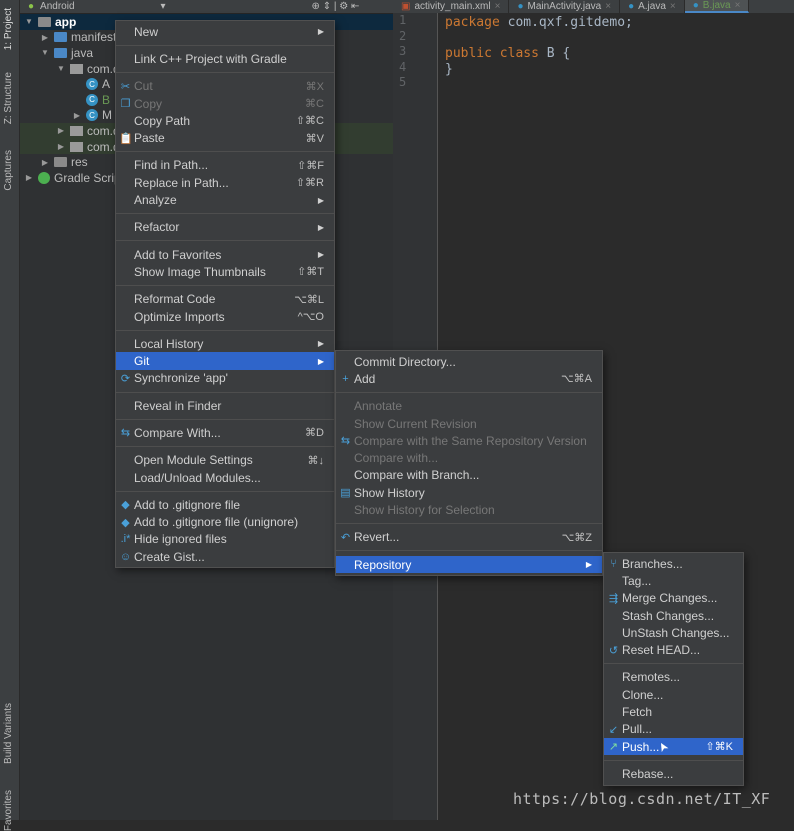 The height and width of the screenshot is (831, 794). I want to click on menu-item-add-to-favorites: Add to Favorites ▶, so click(225, 254).